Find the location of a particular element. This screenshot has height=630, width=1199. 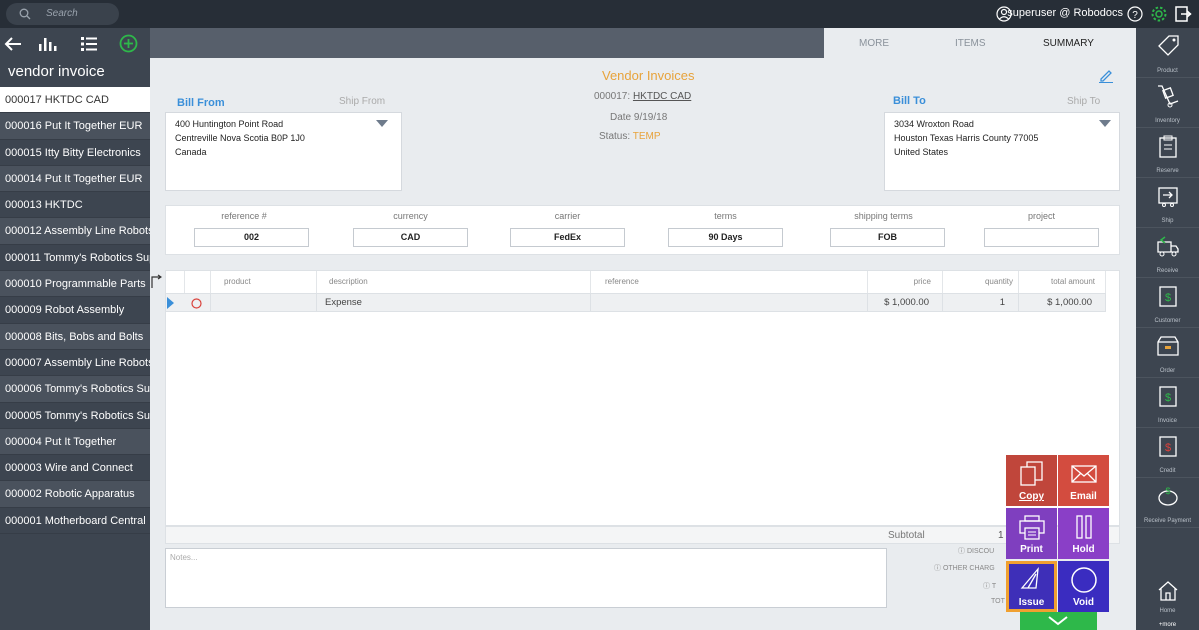

list-item: 000001 Motherboard Central is located at coordinates (75, 521).